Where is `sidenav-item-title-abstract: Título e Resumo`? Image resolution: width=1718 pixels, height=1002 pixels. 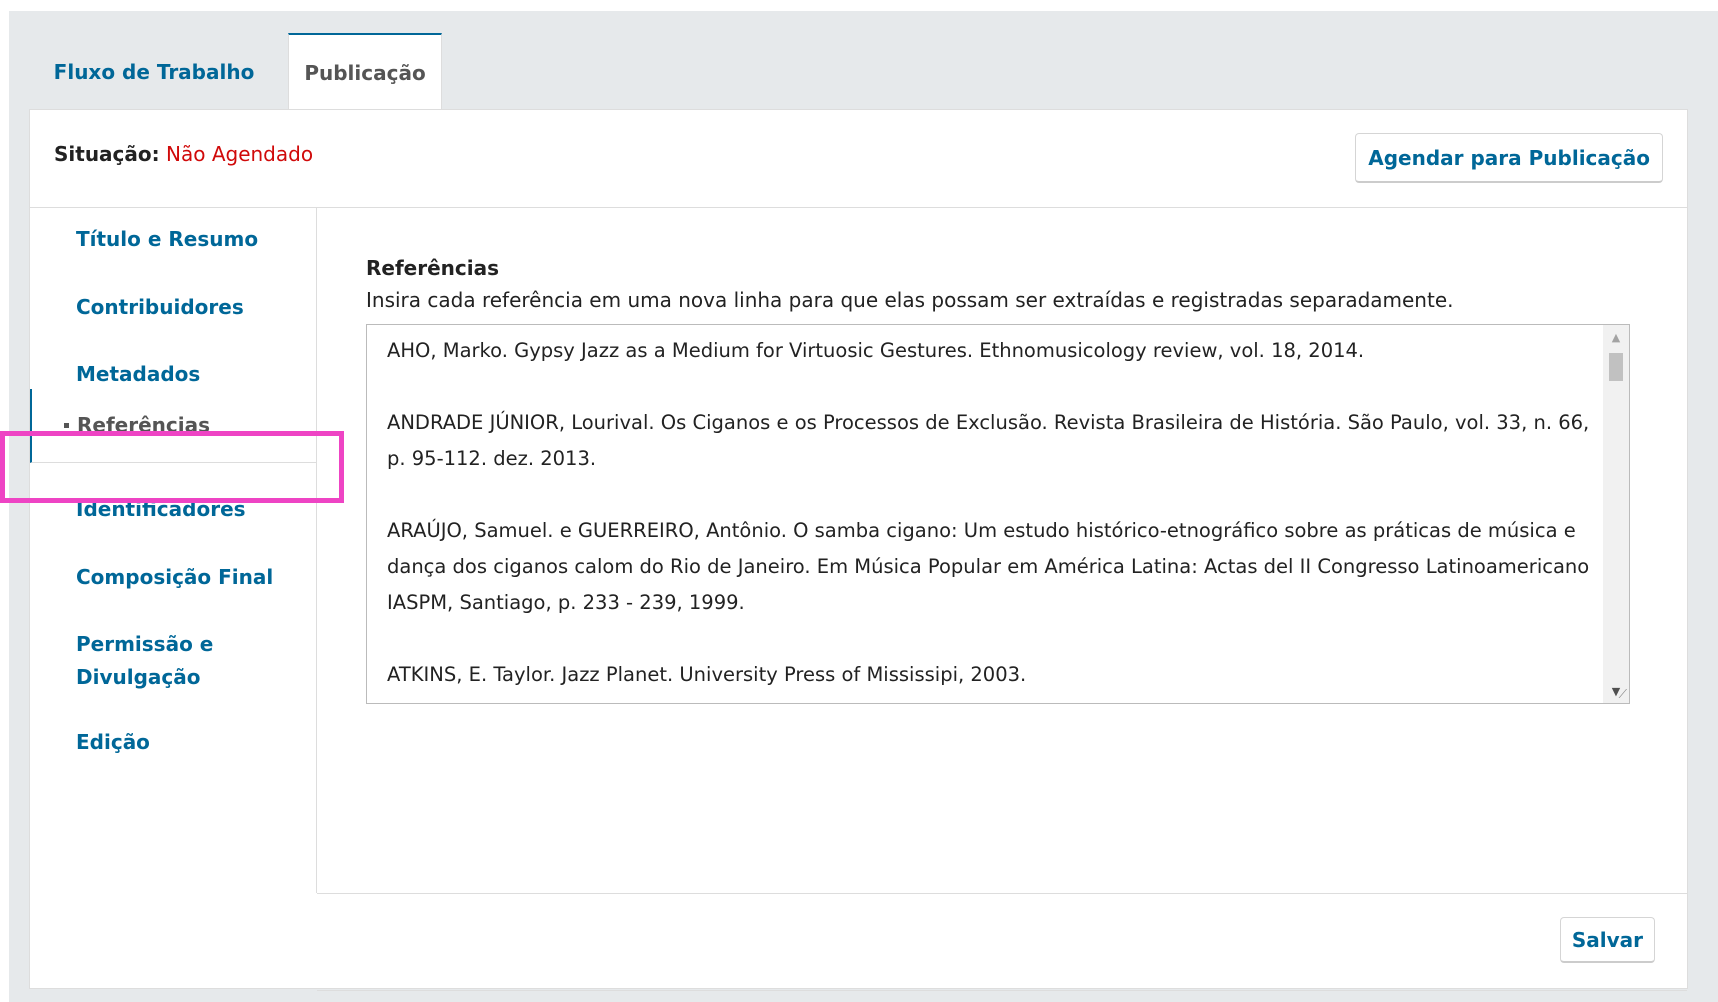 sidenav-item-title-abstract: Título e Resumo is located at coordinates (173, 239).